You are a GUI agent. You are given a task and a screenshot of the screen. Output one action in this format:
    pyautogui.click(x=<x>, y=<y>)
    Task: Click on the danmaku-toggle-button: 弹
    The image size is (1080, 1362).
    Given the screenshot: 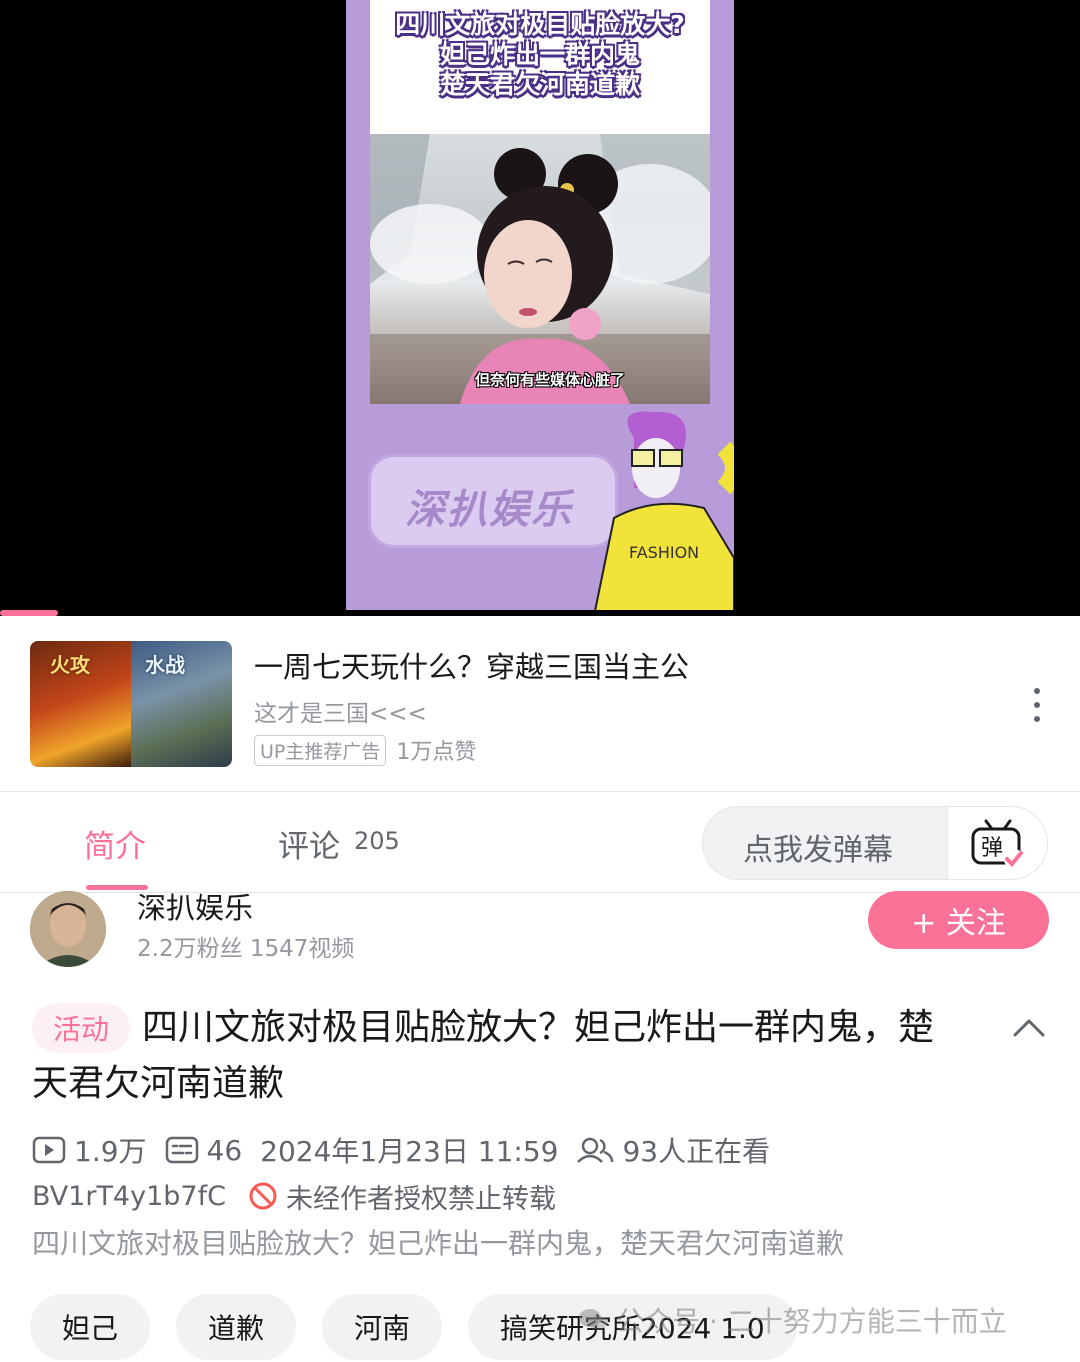 What is the action you would take?
    pyautogui.click(x=997, y=843)
    